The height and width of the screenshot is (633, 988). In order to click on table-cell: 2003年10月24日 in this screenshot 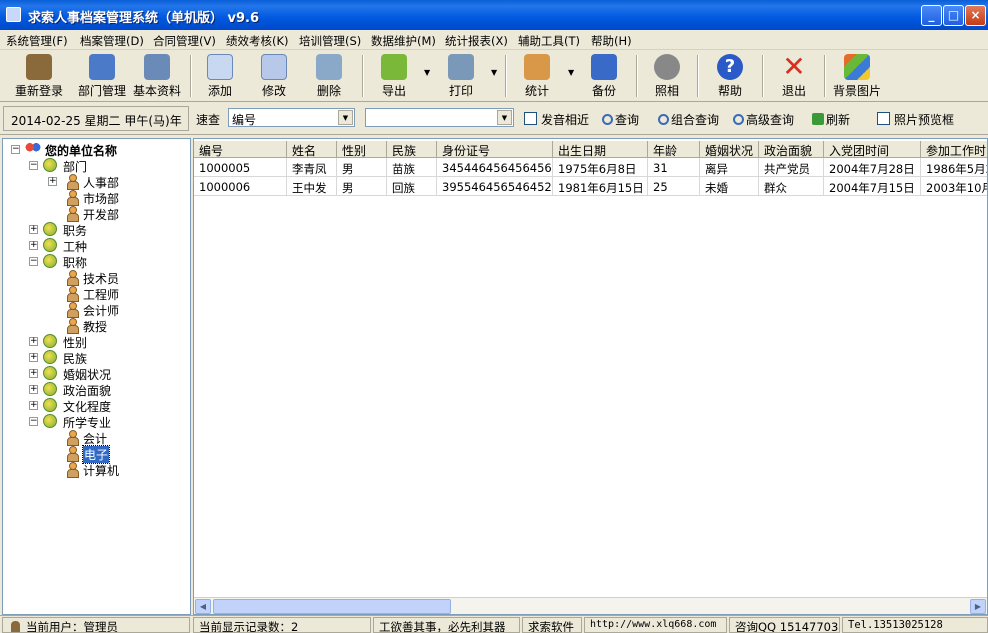, I will do `click(954, 186)`.